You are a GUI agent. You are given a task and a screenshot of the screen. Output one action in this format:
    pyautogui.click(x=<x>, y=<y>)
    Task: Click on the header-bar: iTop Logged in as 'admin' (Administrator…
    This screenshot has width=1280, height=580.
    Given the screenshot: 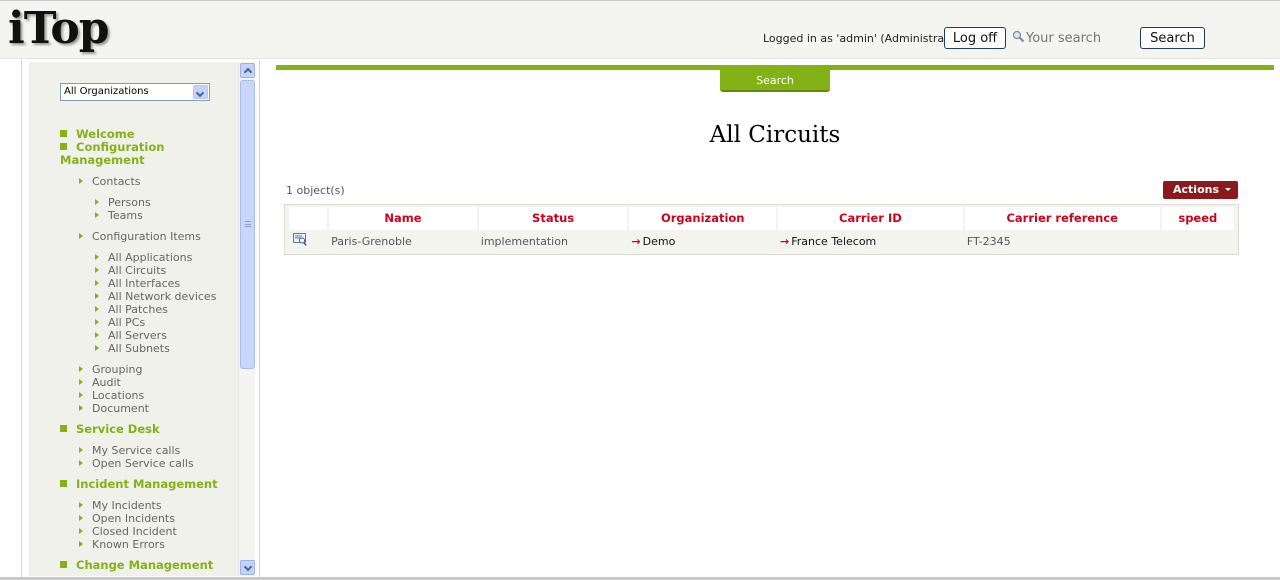 What is the action you would take?
    pyautogui.click(x=640, y=29)
    